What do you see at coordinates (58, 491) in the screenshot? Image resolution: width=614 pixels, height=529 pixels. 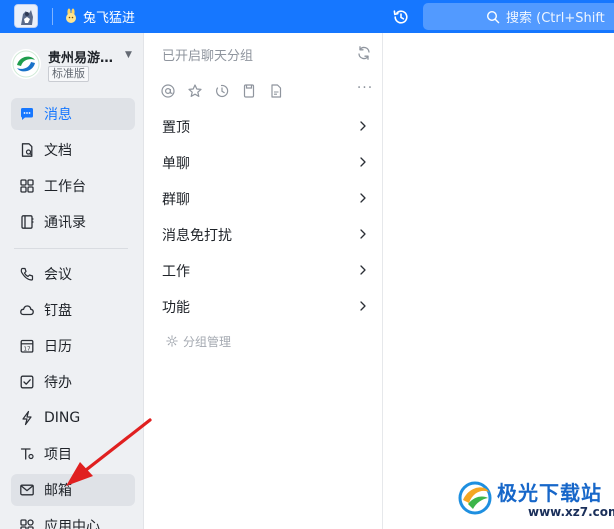 I see `nav-label: 邮箱` at bounding box center [58, 491].